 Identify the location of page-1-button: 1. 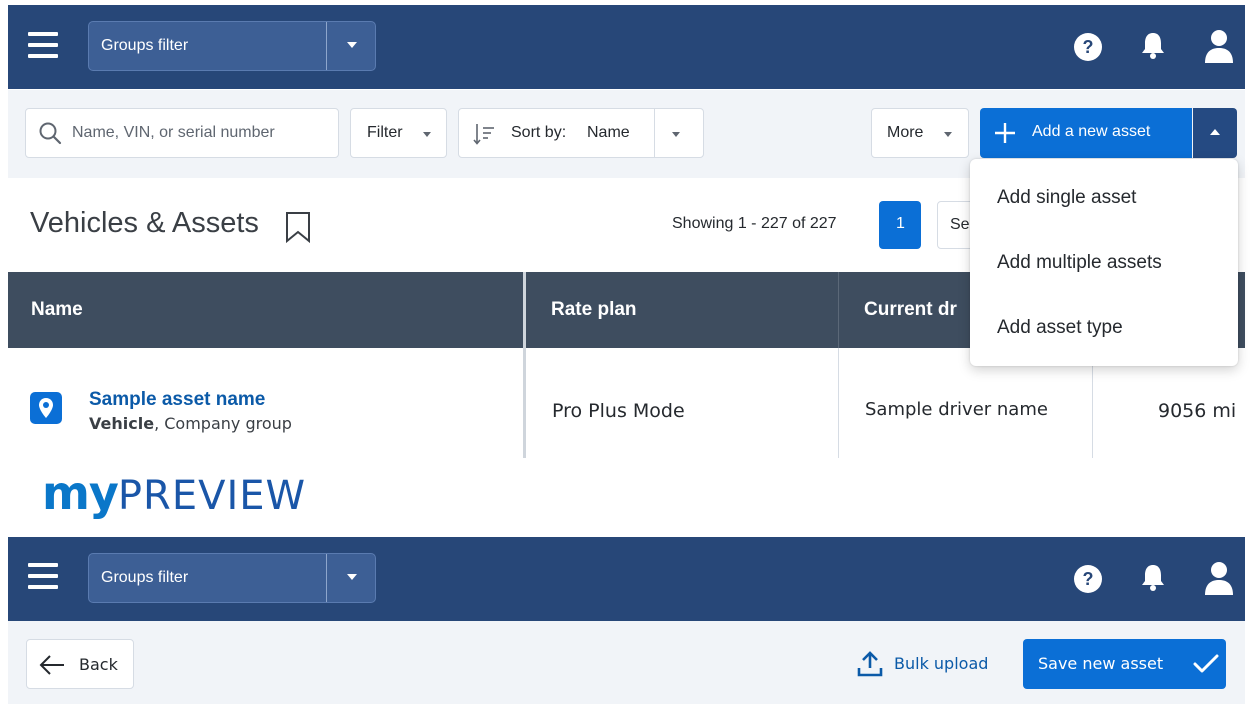
(900, 225).